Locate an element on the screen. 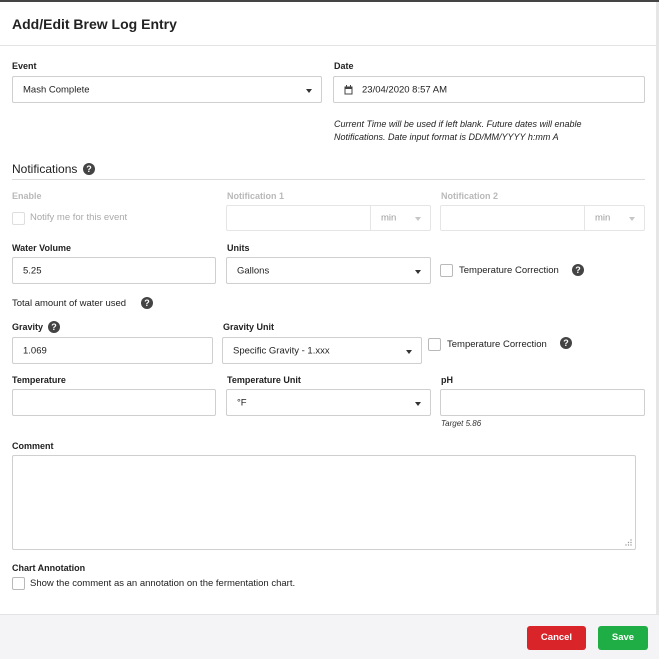 The image size is (659, 659). temperature-unit-select: °F is located at coordinates (328, 402).